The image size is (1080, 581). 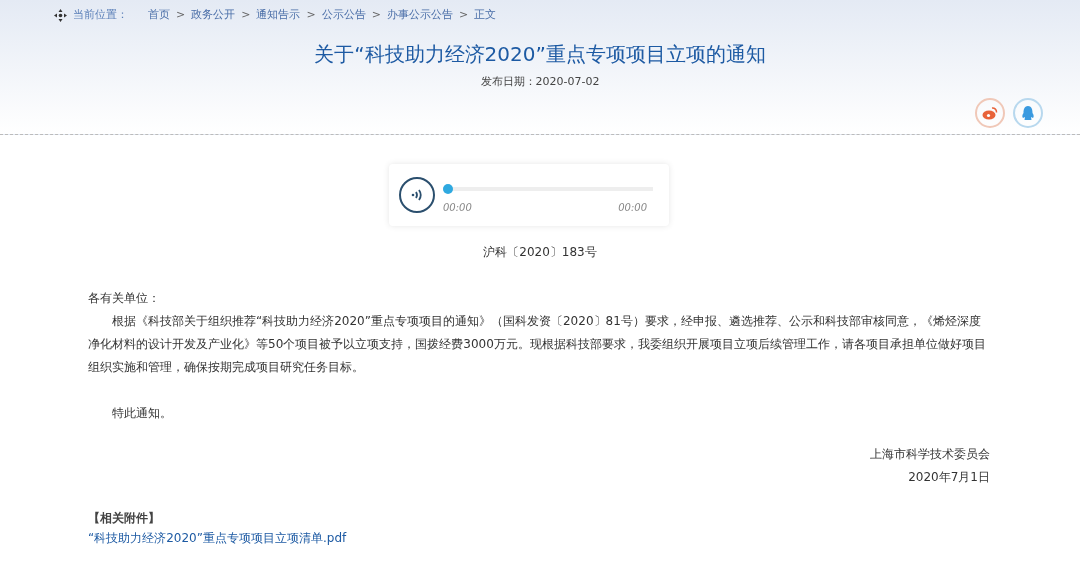 I want to click on breadcrumb-link: 公示公告, so click(x=343, y=15).